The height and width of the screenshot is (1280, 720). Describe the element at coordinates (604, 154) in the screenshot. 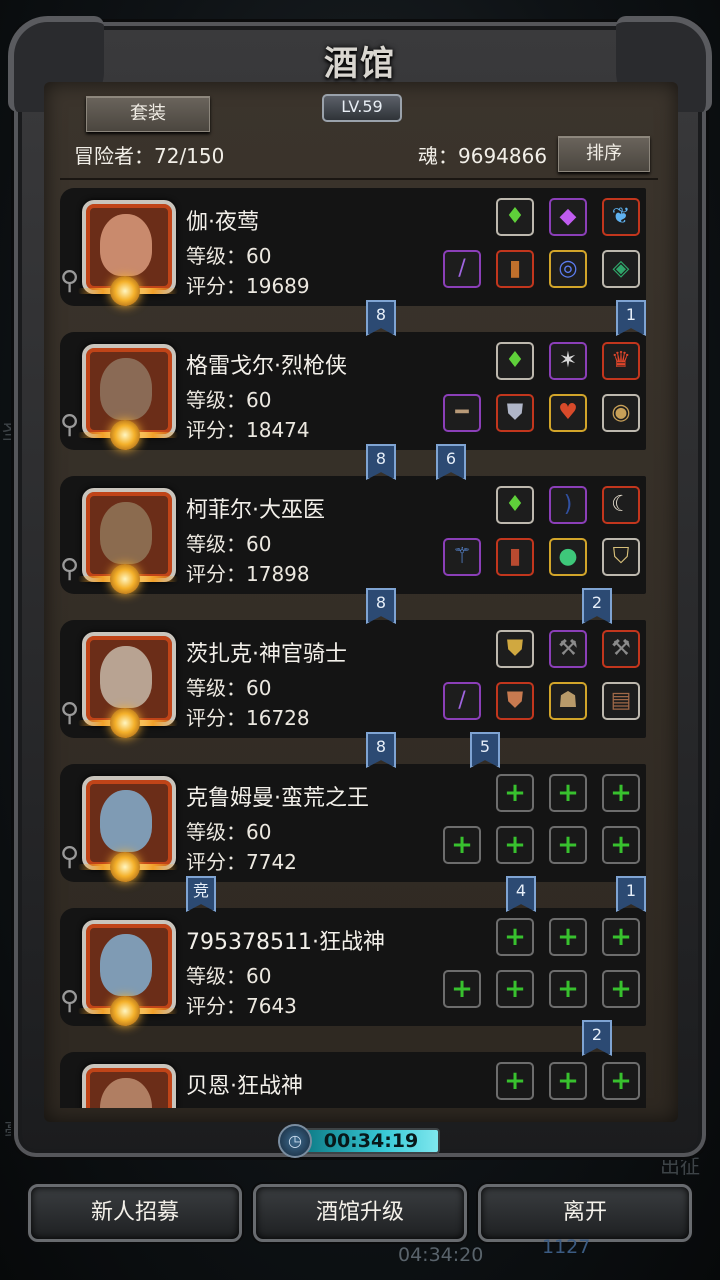

I see `sort-button: 排序` at that location.